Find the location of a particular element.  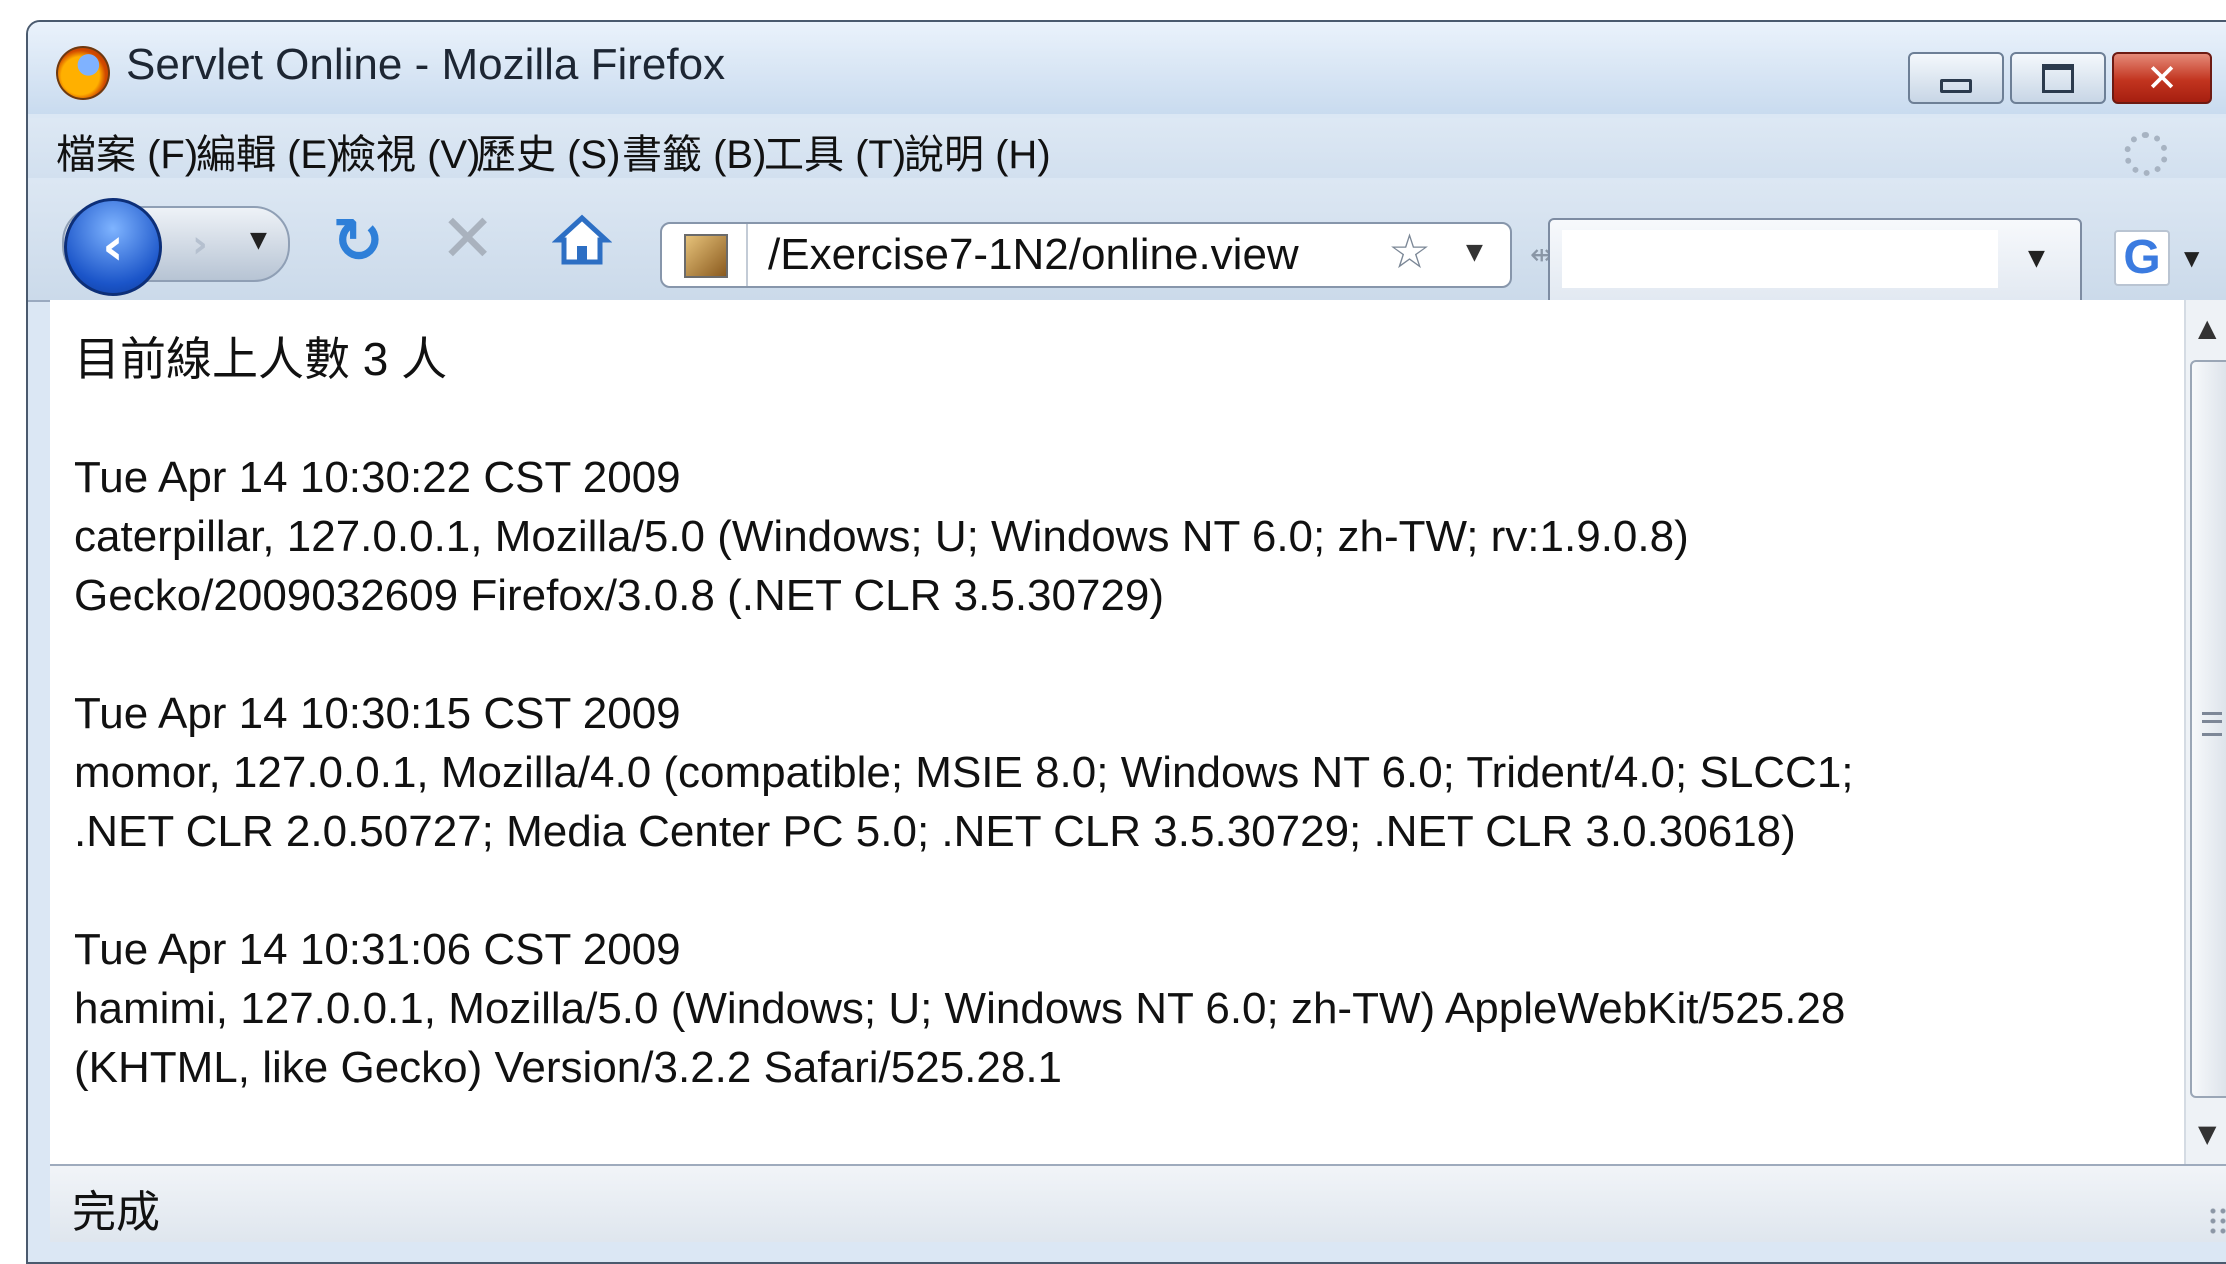

vertical-scrollbar: ▲ ▼ is located at coordinates (2205, 732).